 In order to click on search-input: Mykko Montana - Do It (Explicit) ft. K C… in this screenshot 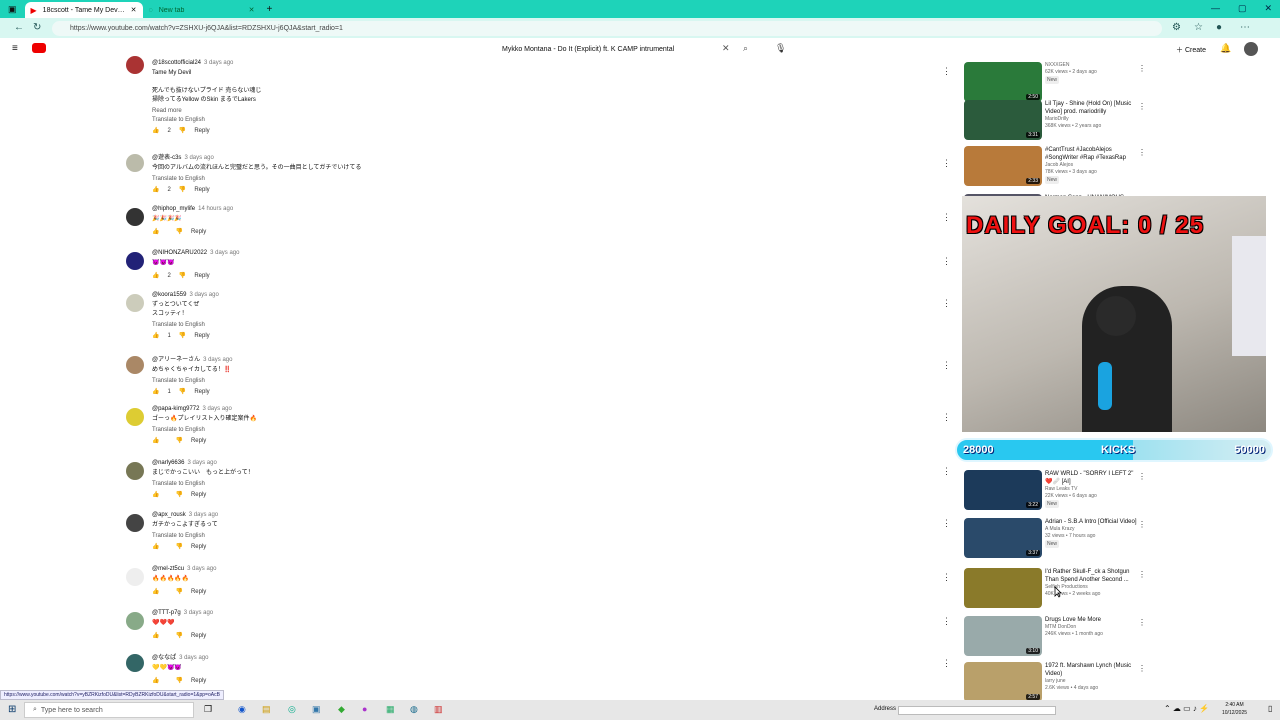, I will do `click(614, 49)`.